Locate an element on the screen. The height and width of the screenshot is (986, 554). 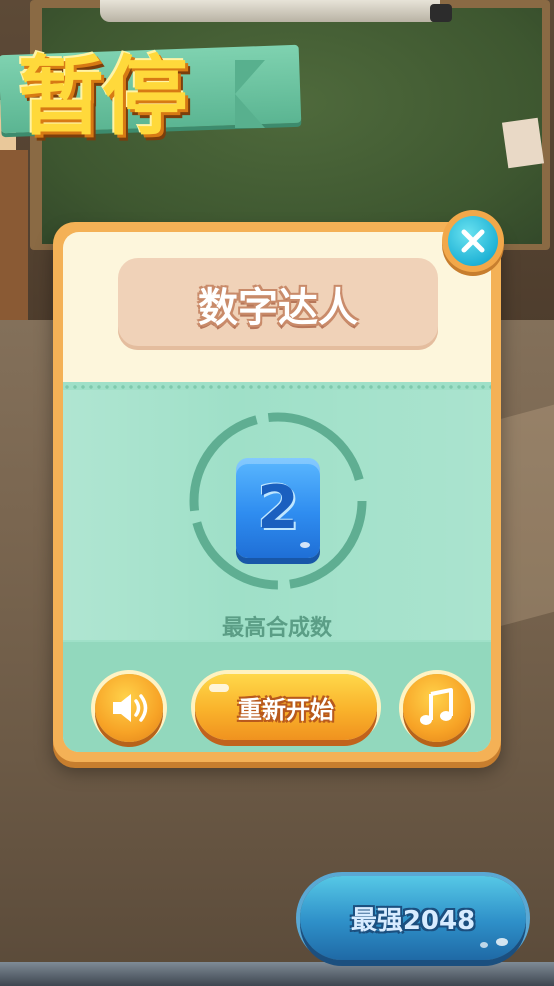
ribbon-tail is located at coordinates (250, 94).